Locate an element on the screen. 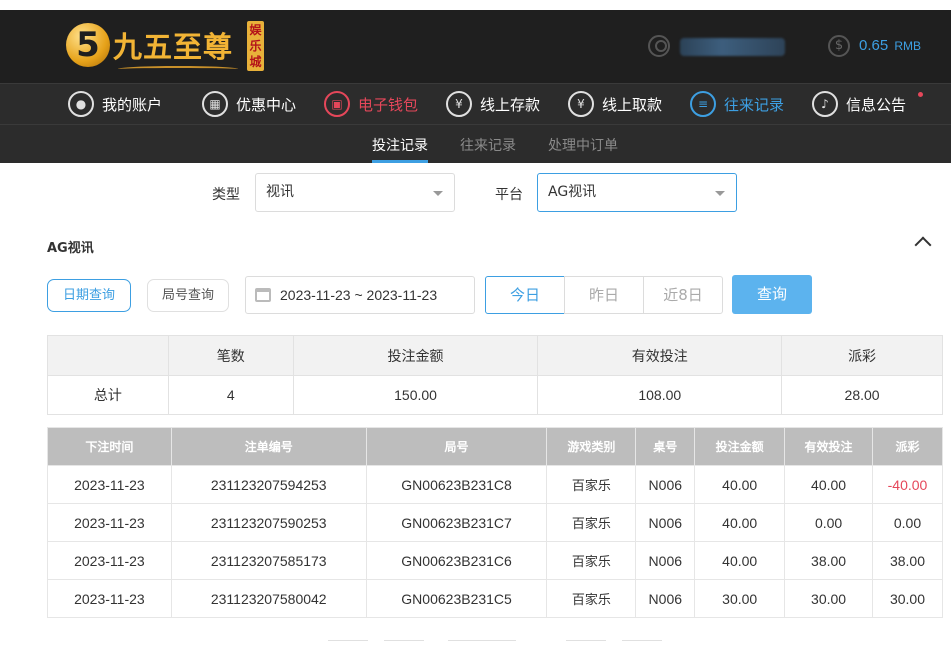 This screenshot has height=645, width=951. column-header: 派彩 is located at coordinates (907, 446).